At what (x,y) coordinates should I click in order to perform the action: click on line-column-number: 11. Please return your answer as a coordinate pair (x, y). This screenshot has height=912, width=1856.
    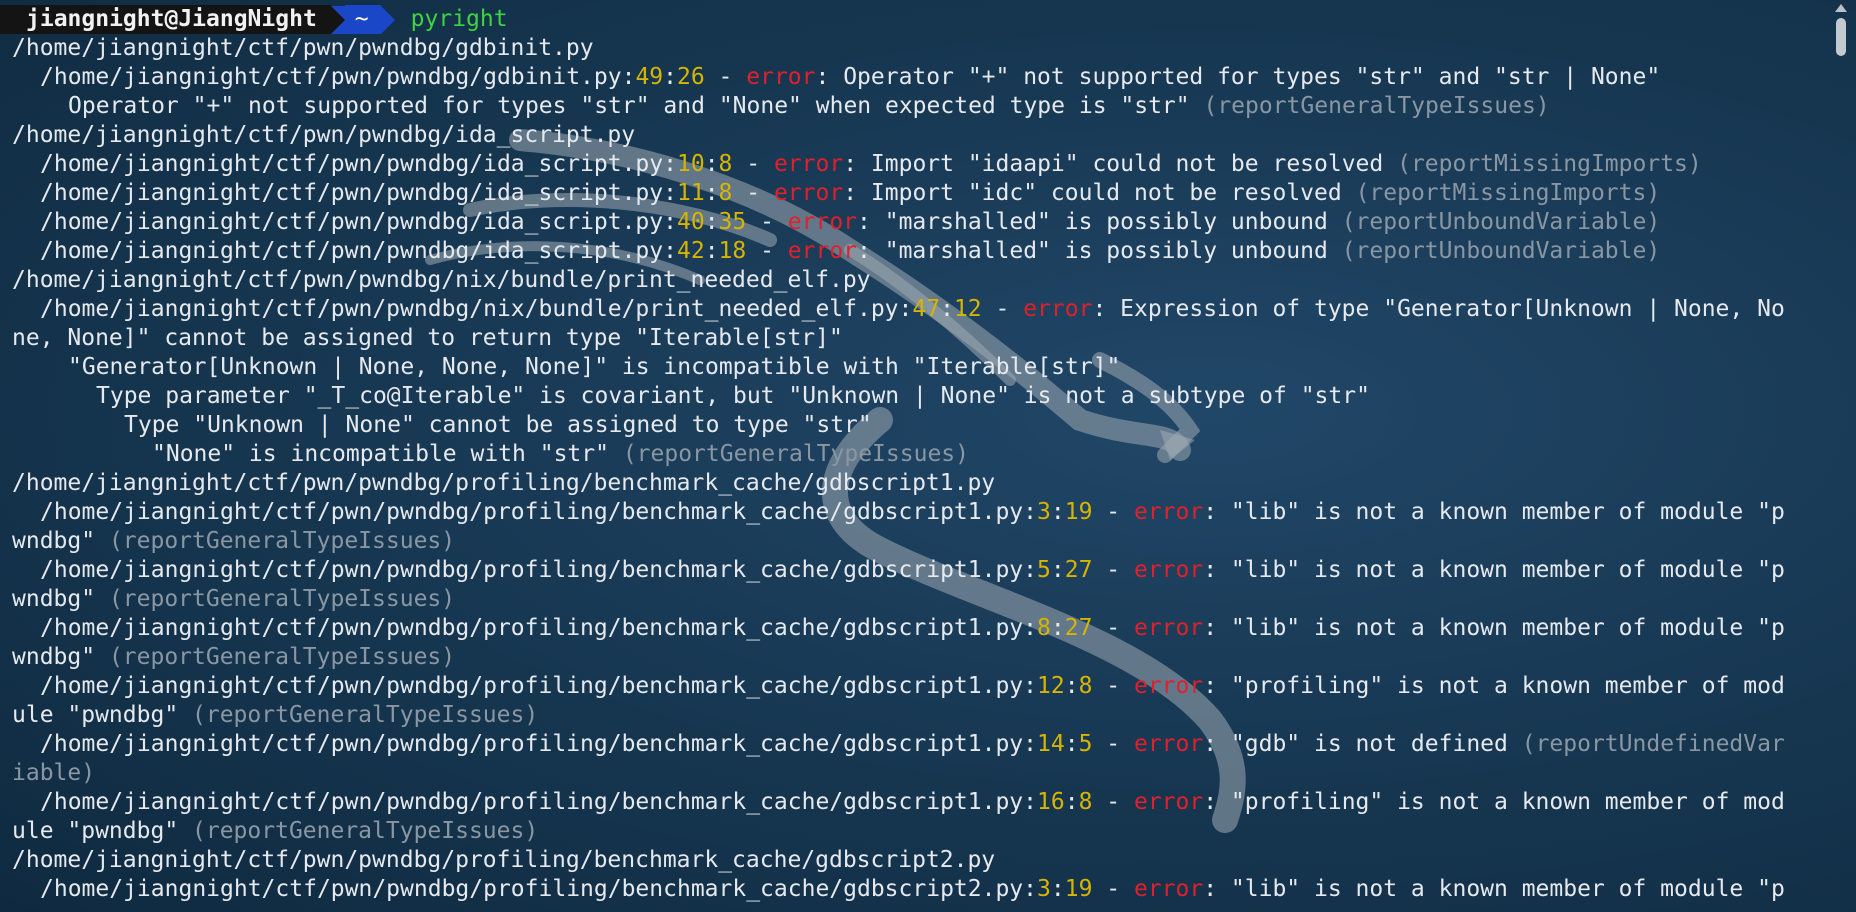
    Looking at the image, I should click on (690, 193).